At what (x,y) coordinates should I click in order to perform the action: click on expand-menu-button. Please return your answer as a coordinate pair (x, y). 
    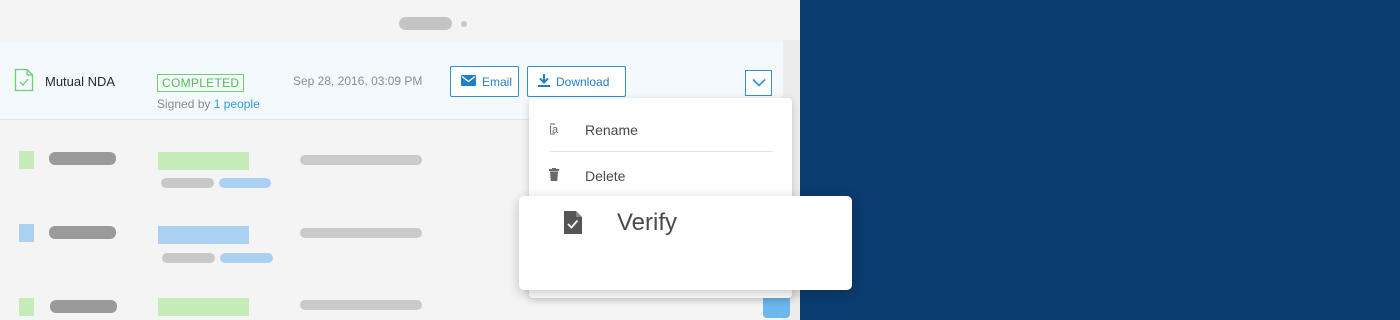
    Looking at the image, I should click on (758, 83).